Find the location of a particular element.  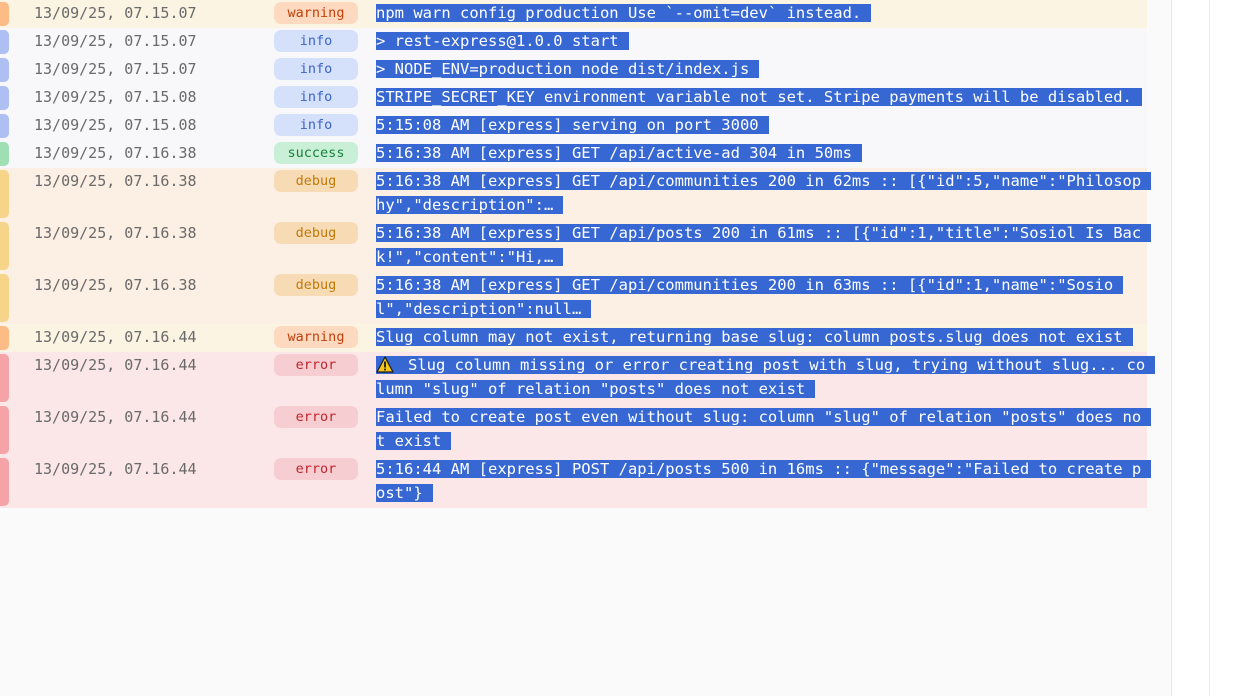

log-message-text: > rest-express@1.0.0 start is located at coordinates (497, 41).